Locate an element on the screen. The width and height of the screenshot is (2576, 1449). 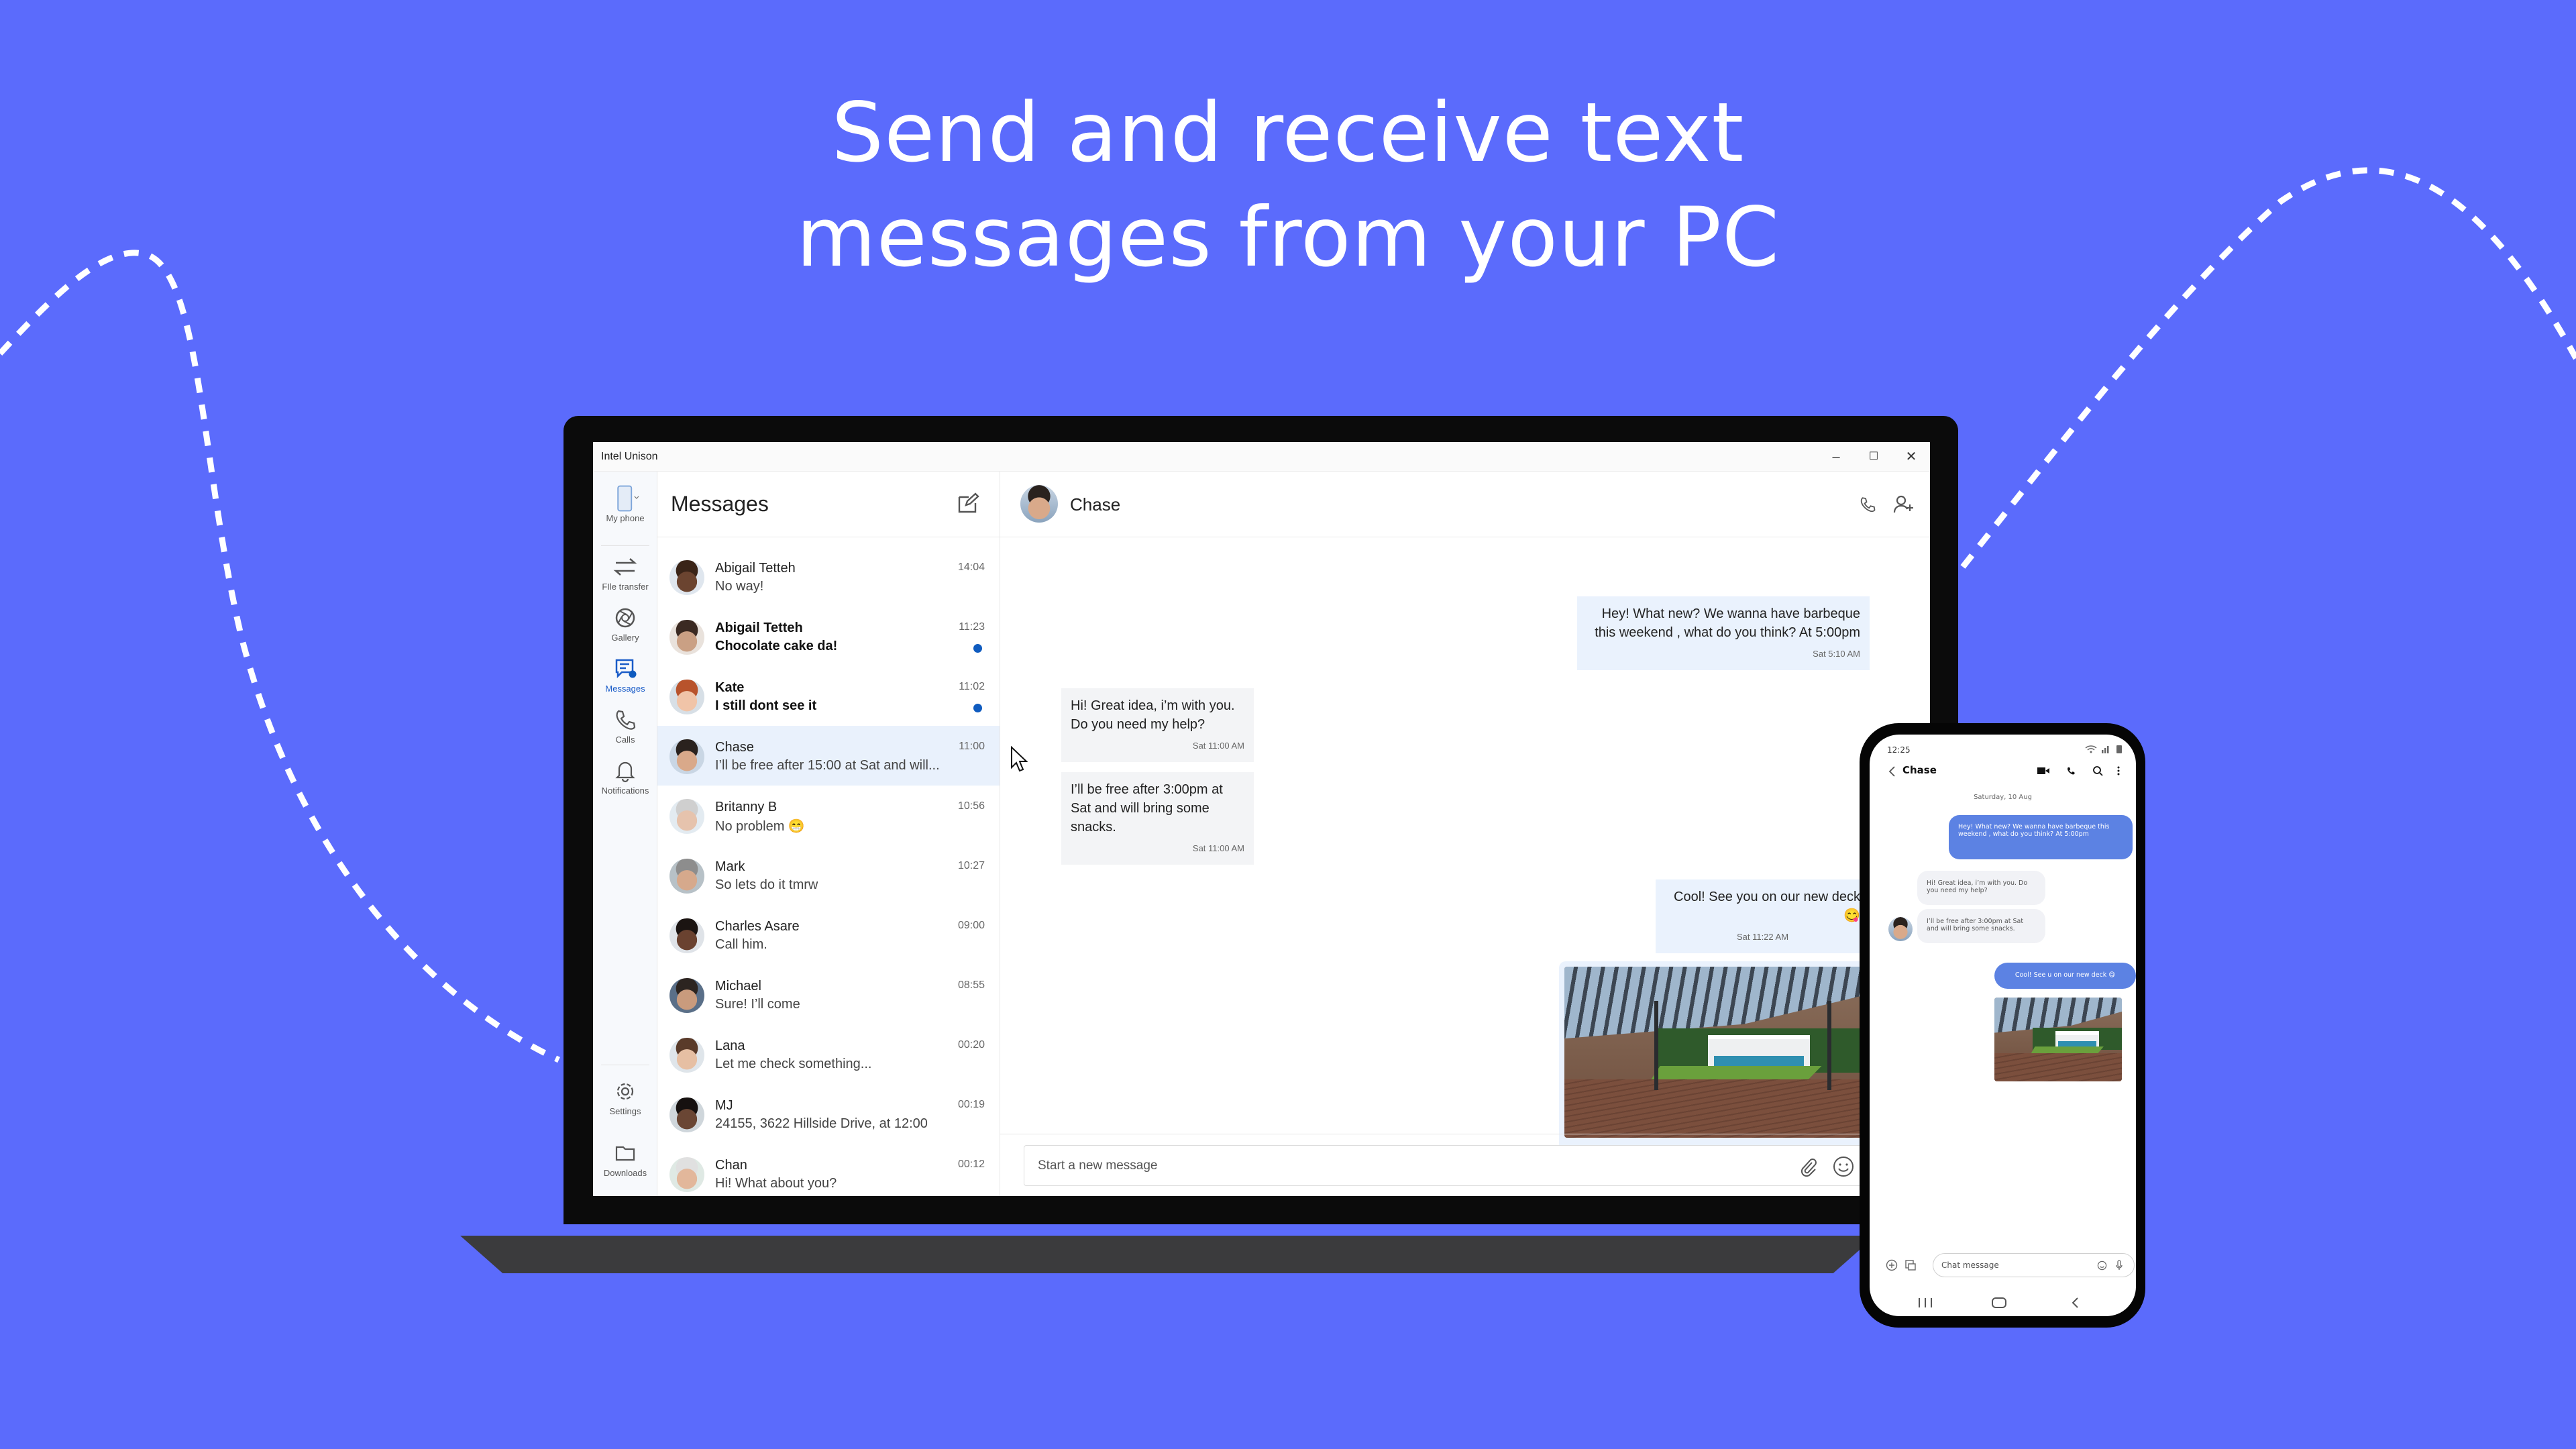
phone-chat-input: Chat message is located at coordinates (2034, 1265).